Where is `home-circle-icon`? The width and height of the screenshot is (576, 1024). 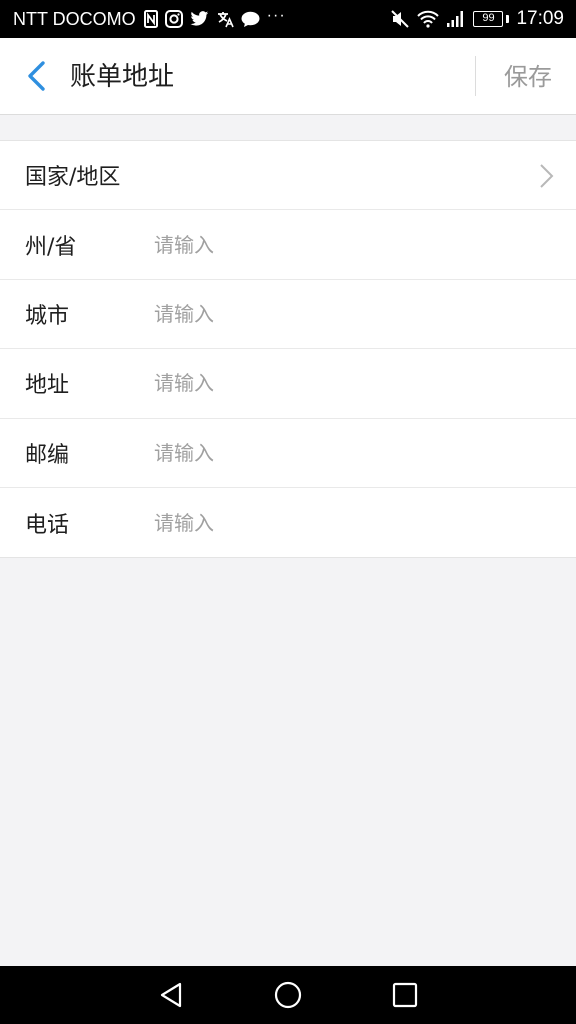 home-circle-icon is located at coordinates (288, 995).